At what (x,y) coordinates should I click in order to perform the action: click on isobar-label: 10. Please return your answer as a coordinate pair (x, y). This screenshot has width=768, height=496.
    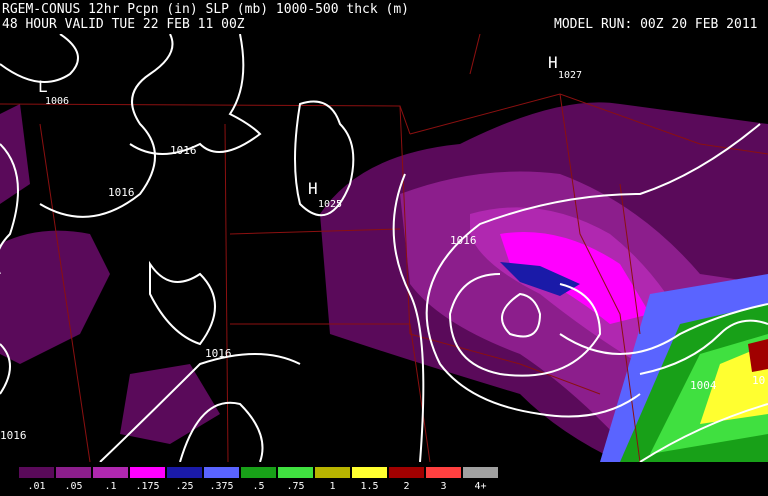
    Looking at the image, I should click on (758, 380).